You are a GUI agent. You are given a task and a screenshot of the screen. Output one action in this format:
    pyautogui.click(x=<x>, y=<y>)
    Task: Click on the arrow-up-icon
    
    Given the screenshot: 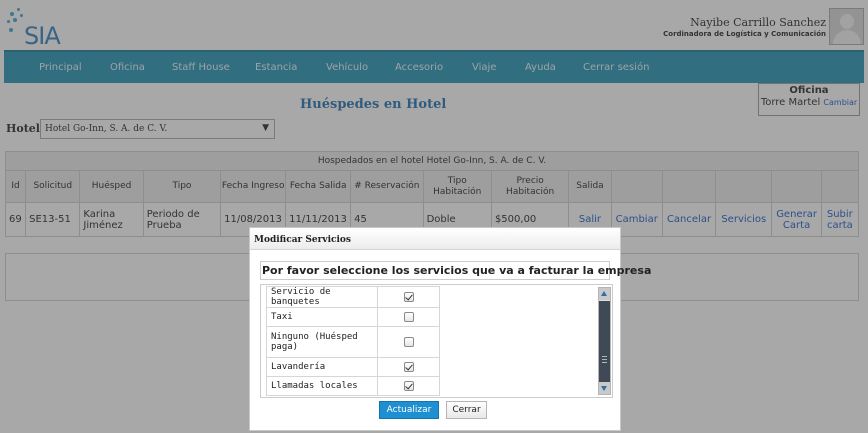 What is the action you would take?
    pyautogui.click(x=604, y=293)
    